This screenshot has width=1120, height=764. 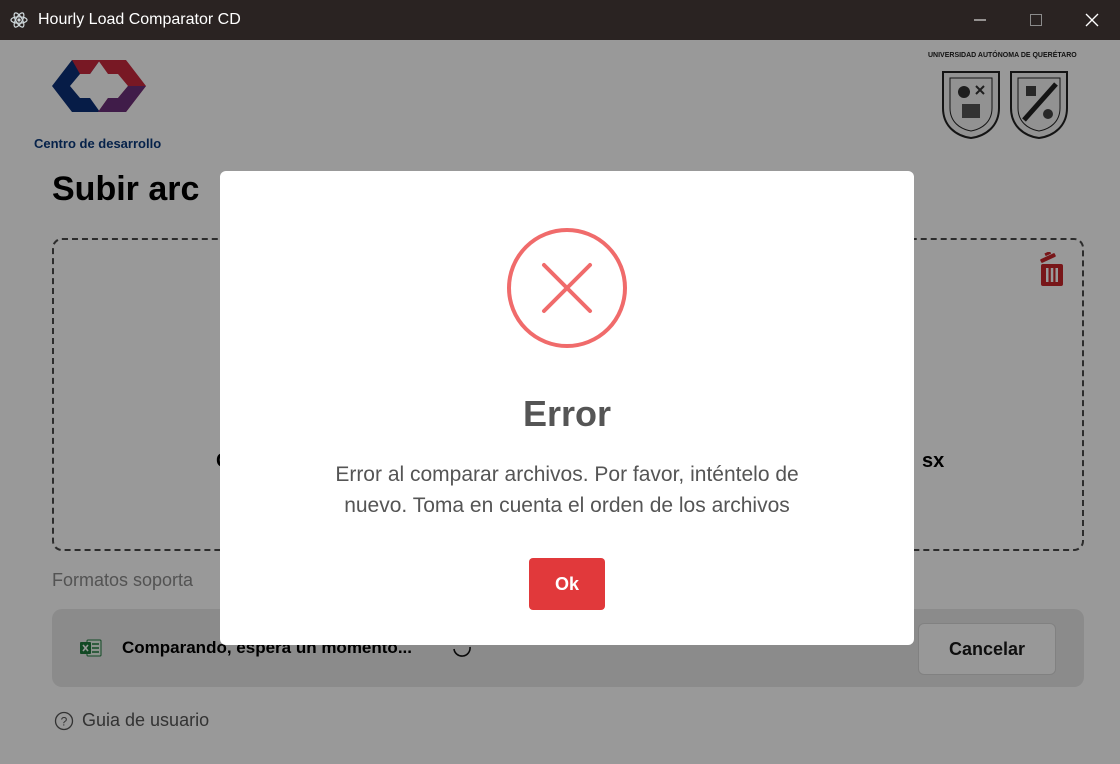 What do you see at coordinates (139, 19) in the screenshot?
I see `window-title: Hourly Load Comparator CD` at bounding box center [139, 19].